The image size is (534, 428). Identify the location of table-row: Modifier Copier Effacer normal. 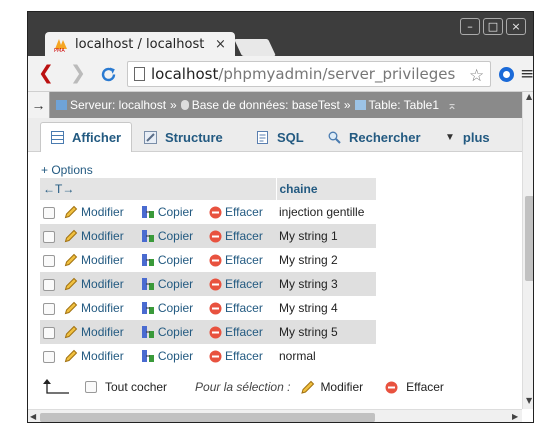
(208, 356).